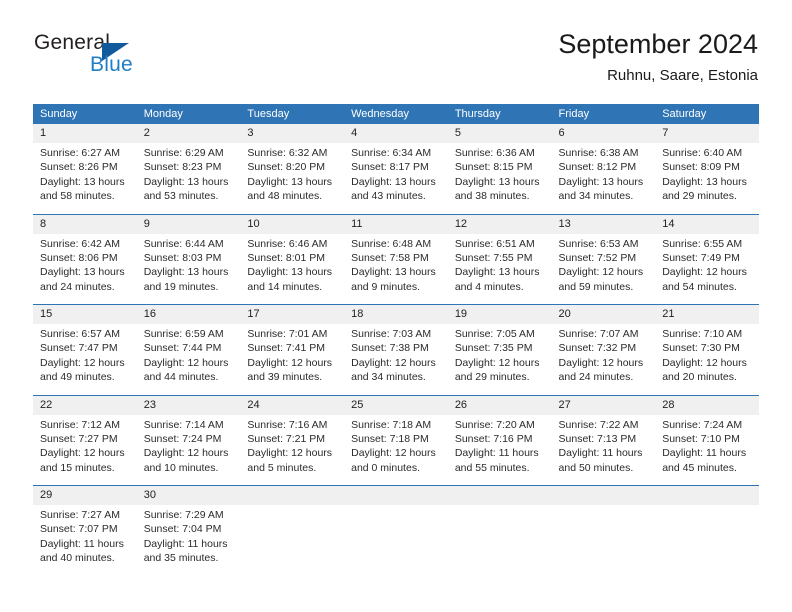  What do you see at coordinates (188, 314) in the screenshot?
I see `day-cell-number: 16` at bounding box center [188, 314].